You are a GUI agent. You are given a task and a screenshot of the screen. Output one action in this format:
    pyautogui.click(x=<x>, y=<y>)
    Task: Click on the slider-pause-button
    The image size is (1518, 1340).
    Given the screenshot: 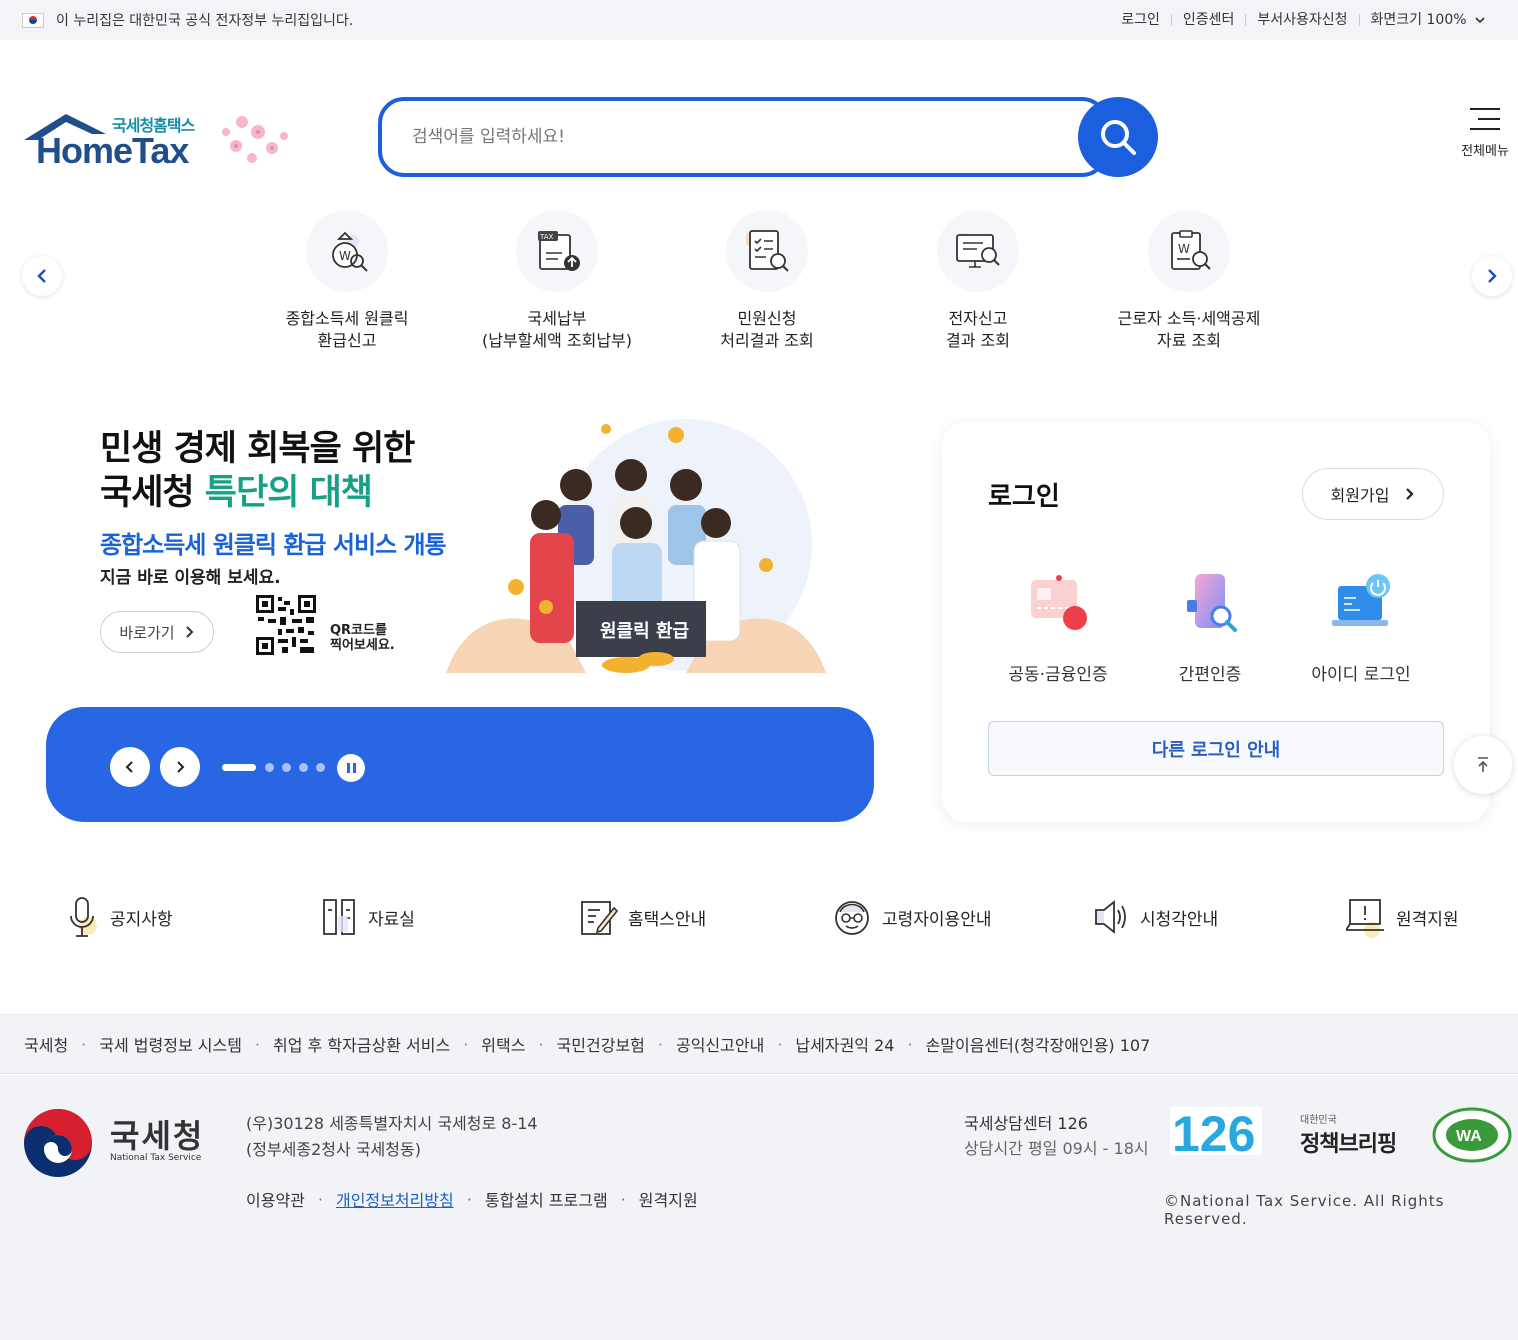 What is the action you would take?
    pyautogui.click(x=351, y=768)
    